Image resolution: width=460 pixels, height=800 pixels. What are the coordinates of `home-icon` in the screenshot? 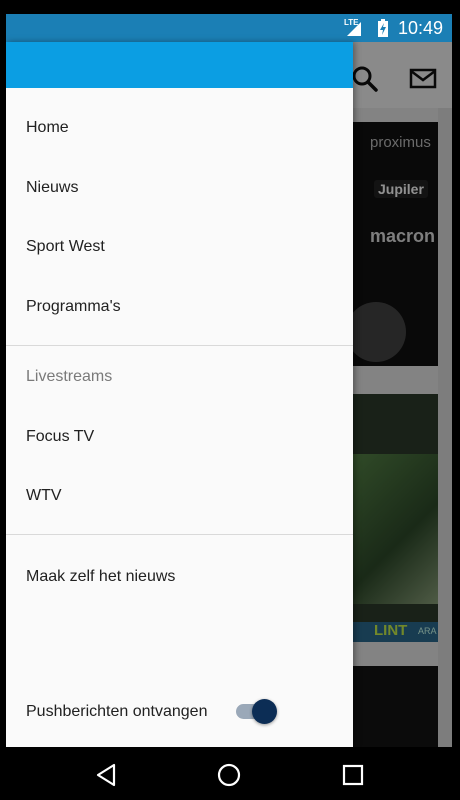 It's located at (229, 775).